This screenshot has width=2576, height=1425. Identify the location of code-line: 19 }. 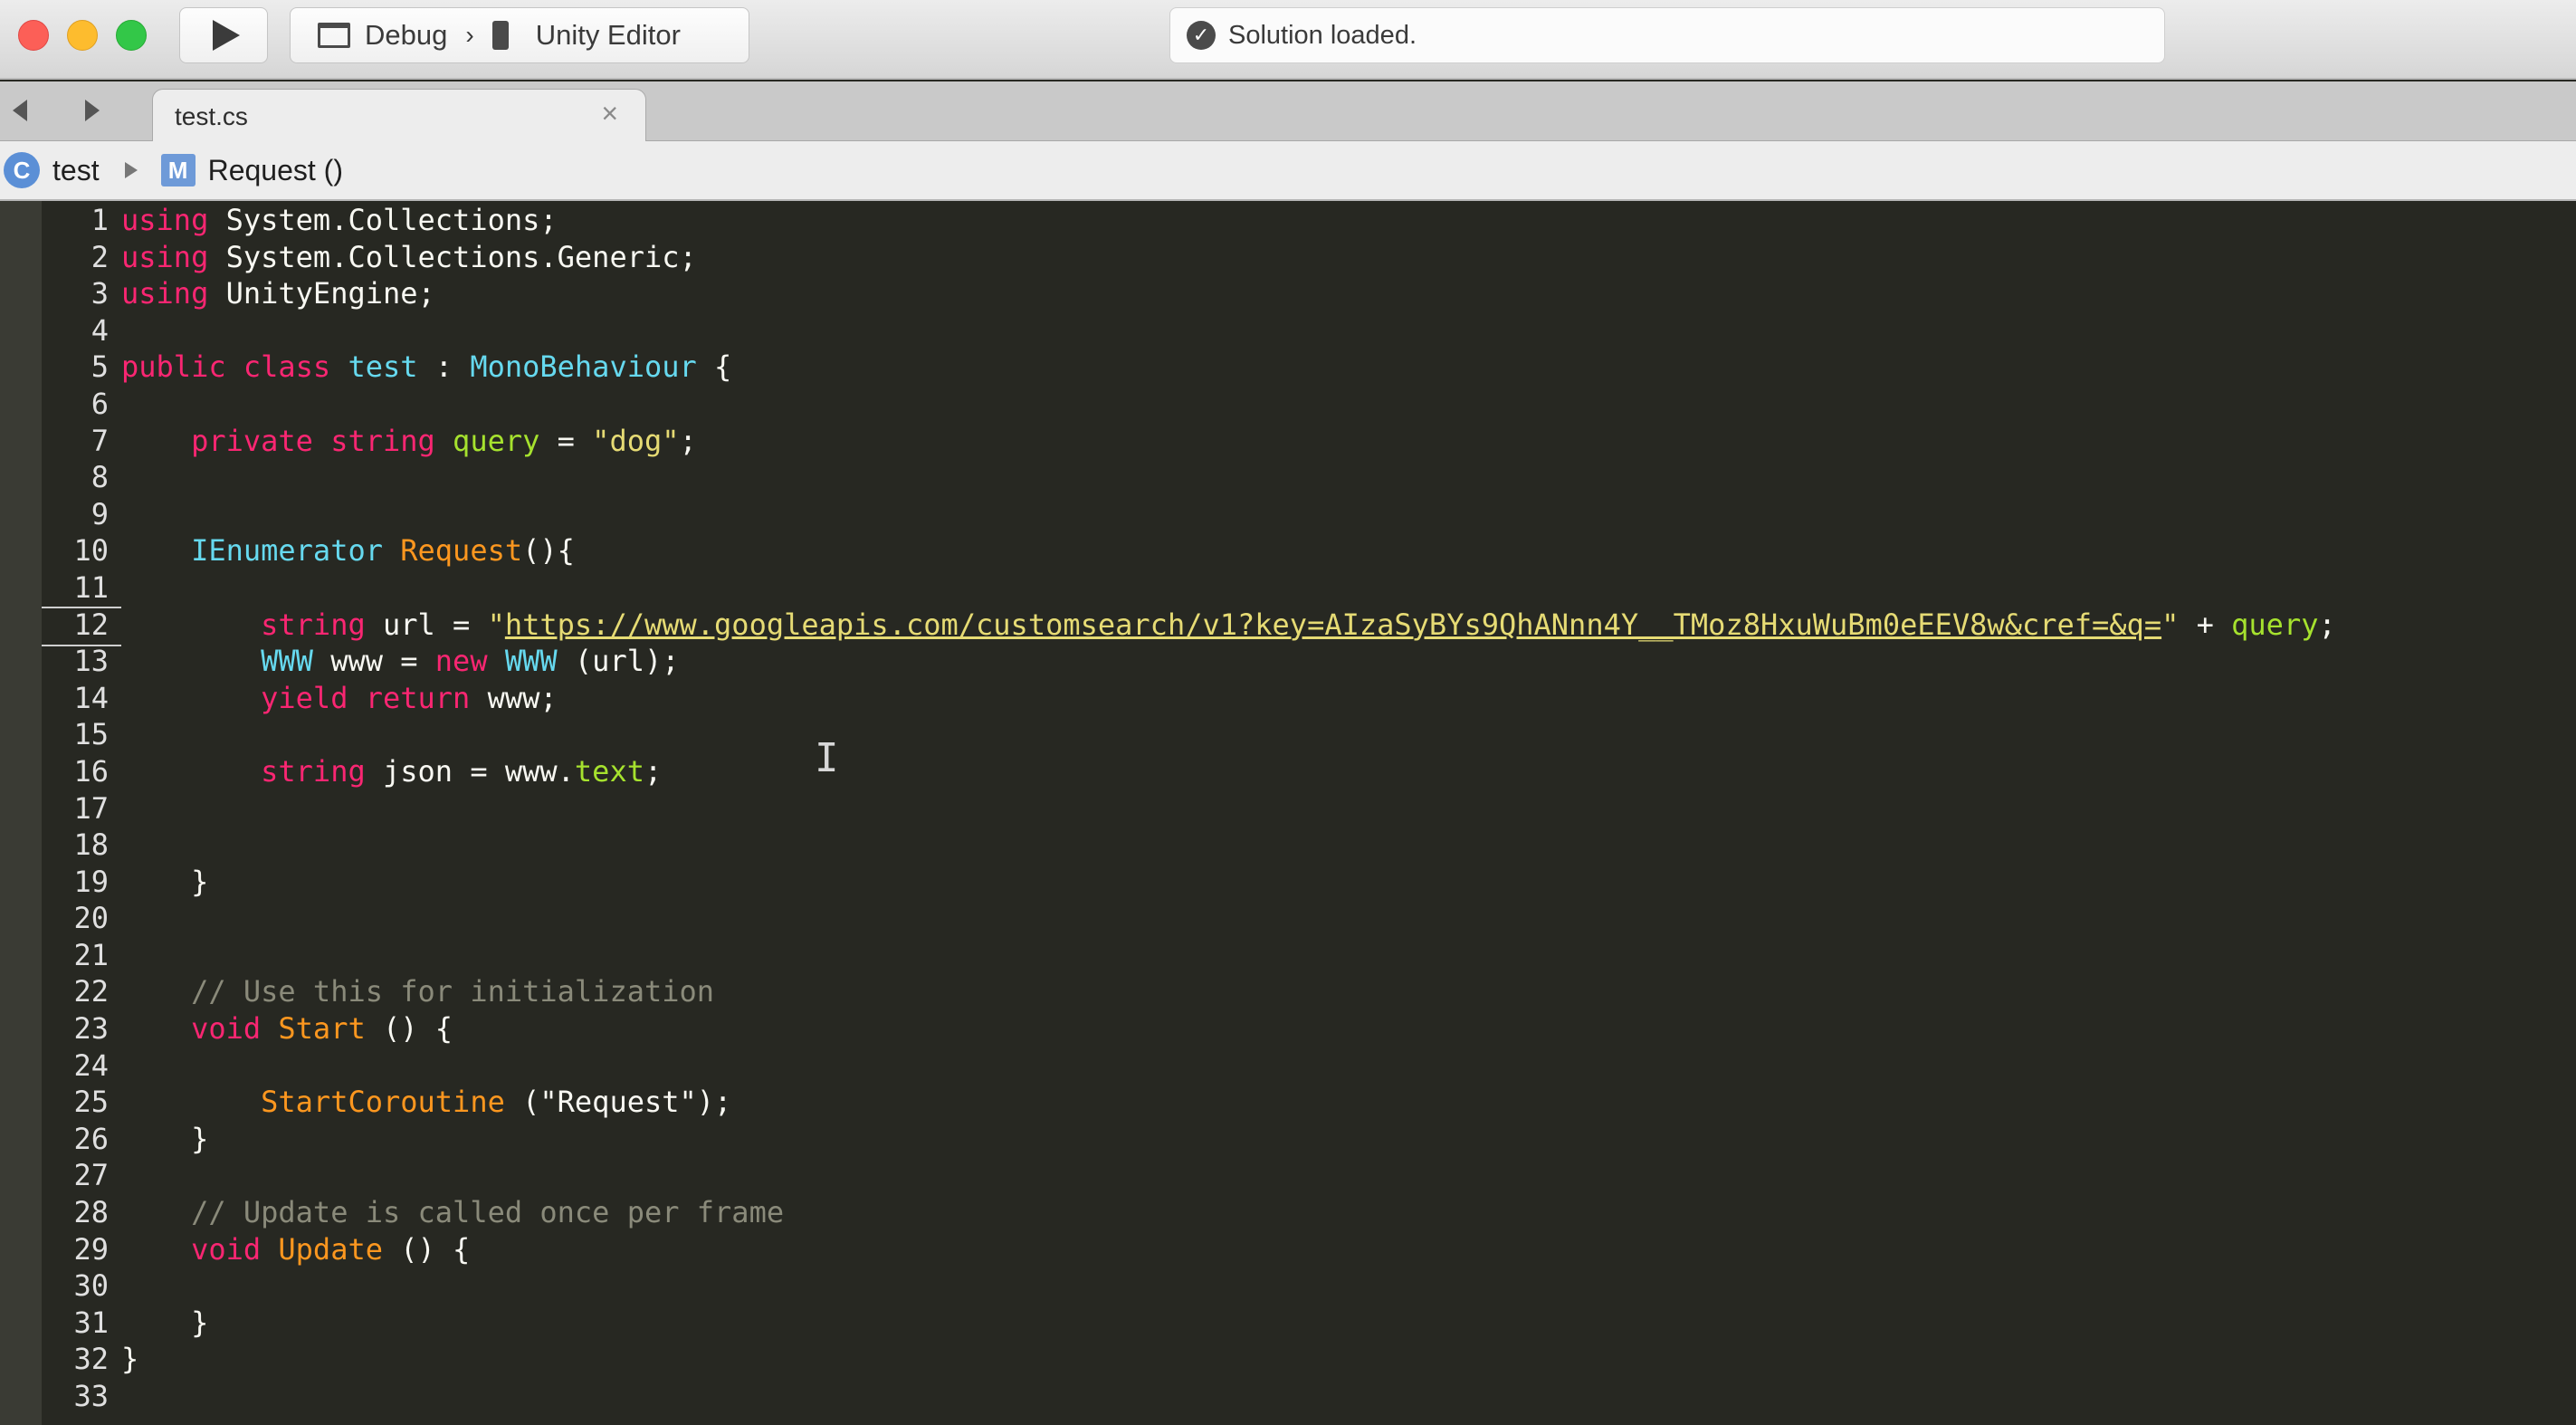
(1309, 882).